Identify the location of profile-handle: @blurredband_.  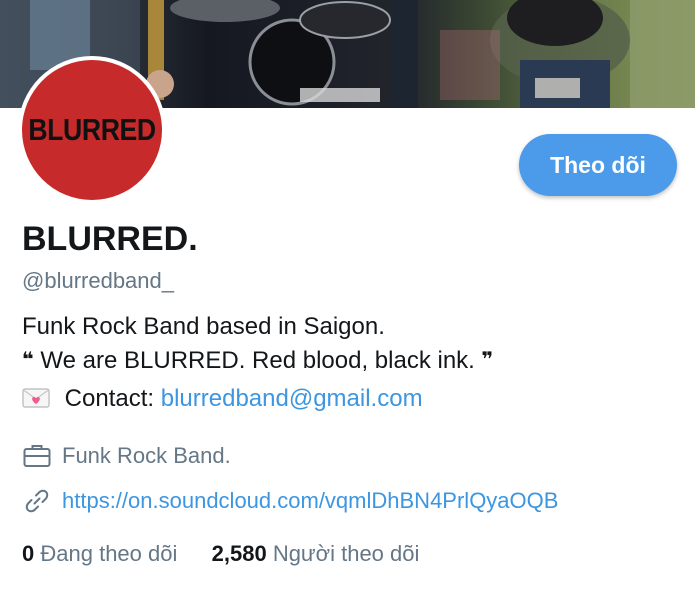
(98, 280).